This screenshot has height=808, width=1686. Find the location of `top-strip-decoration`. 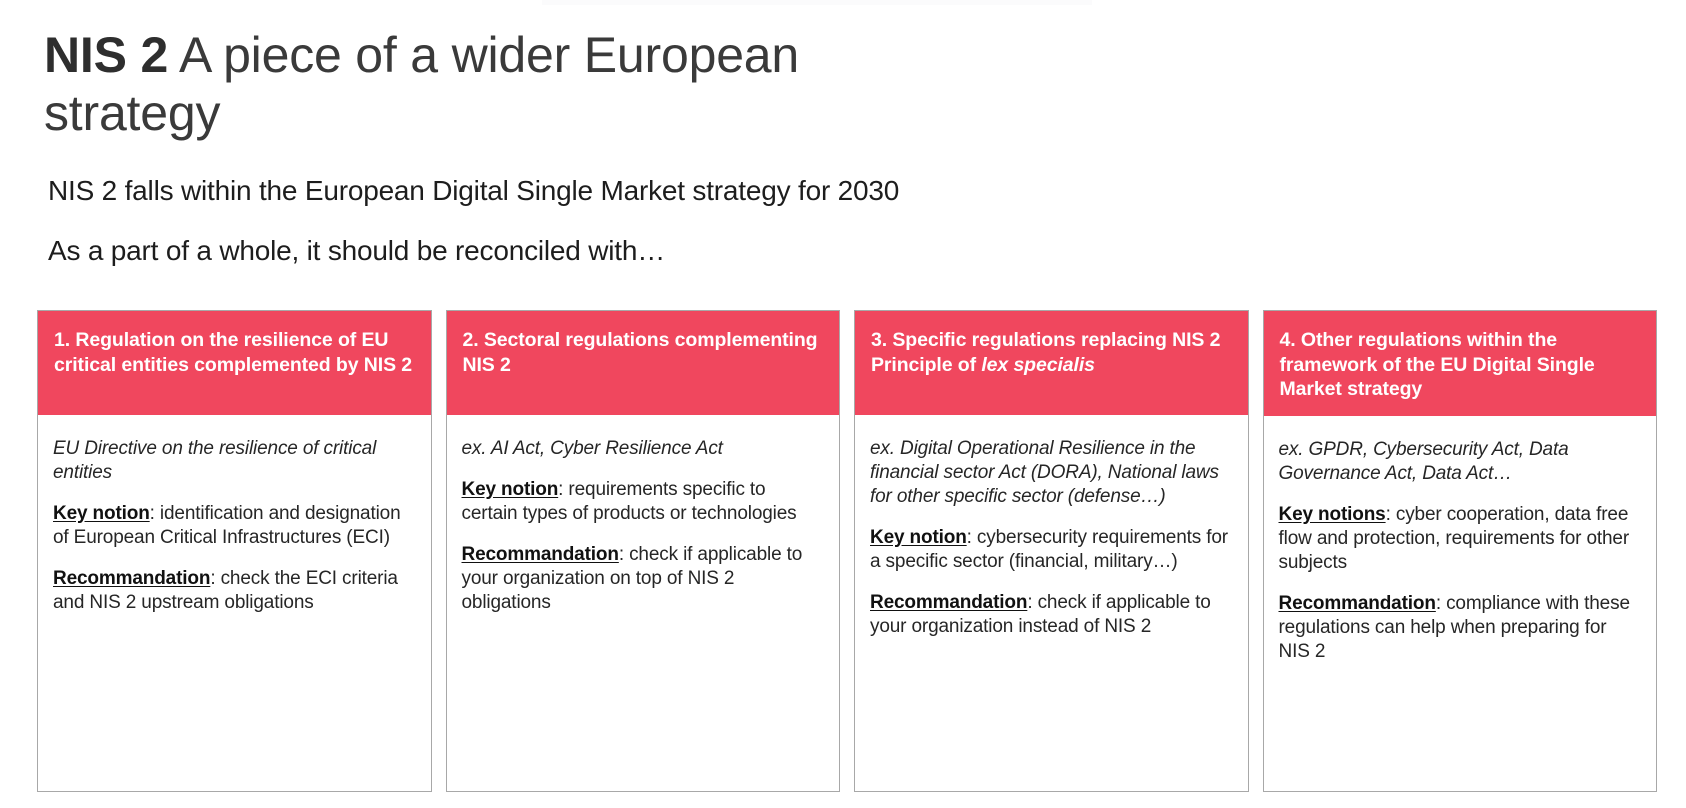

top-strip-decoration is located at coordinates (817, 2).